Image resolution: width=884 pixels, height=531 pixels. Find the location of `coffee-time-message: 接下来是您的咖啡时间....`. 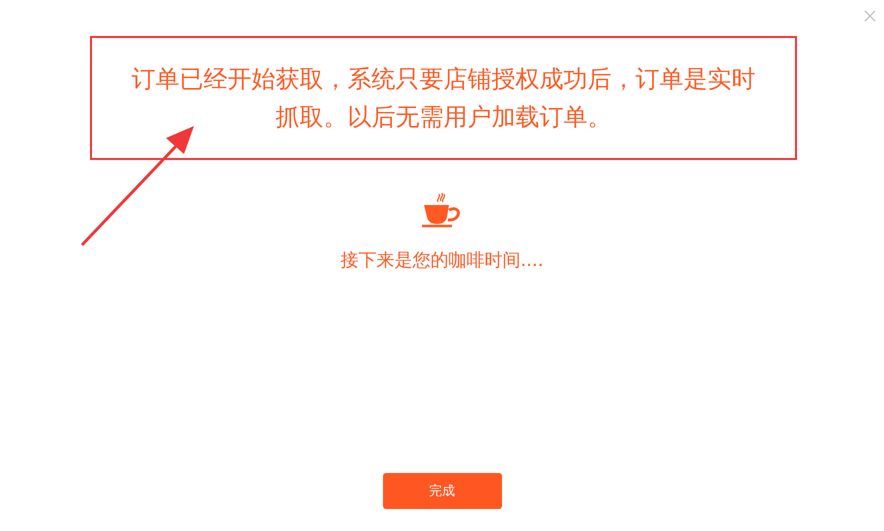

coffee-time-message: 接下来是您的咖啡时间.... is located at coordinates (442, 260).